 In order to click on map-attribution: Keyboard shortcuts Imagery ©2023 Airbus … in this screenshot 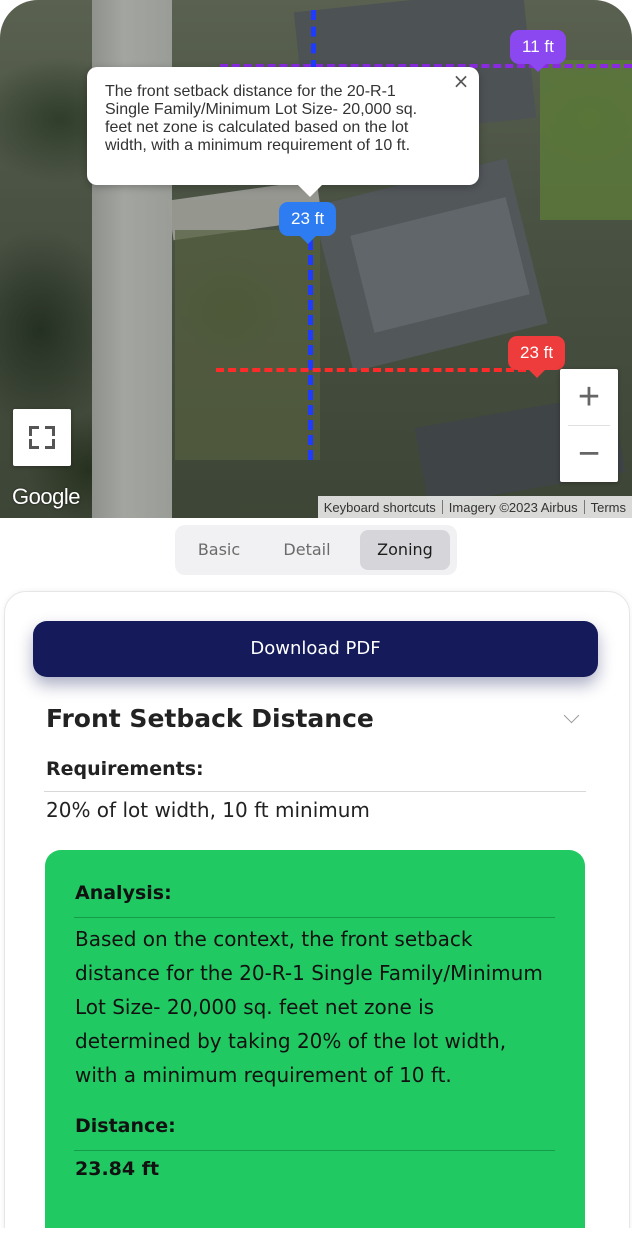, I will do `click(474, 507)`.